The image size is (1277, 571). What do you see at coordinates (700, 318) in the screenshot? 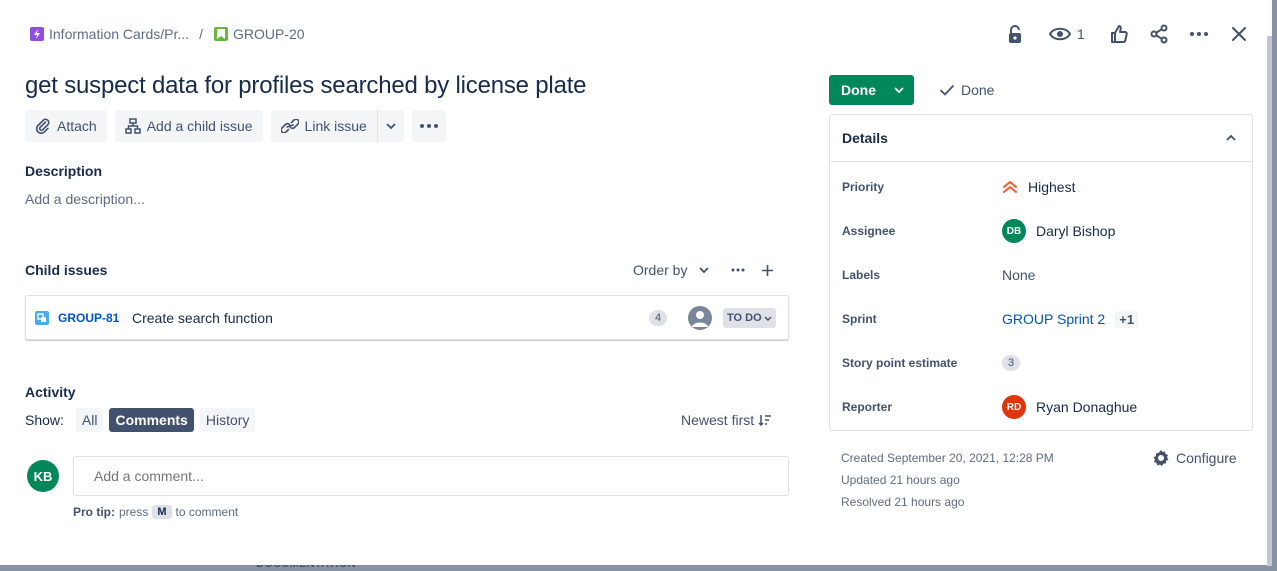
I see `unassigned-avatar` at bounding box center [700, 318].